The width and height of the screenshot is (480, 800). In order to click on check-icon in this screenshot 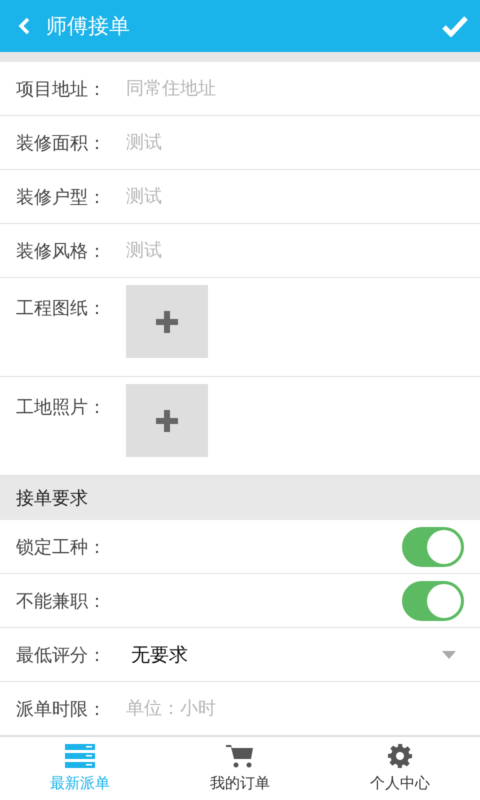, I will do `click(455, 26)`.